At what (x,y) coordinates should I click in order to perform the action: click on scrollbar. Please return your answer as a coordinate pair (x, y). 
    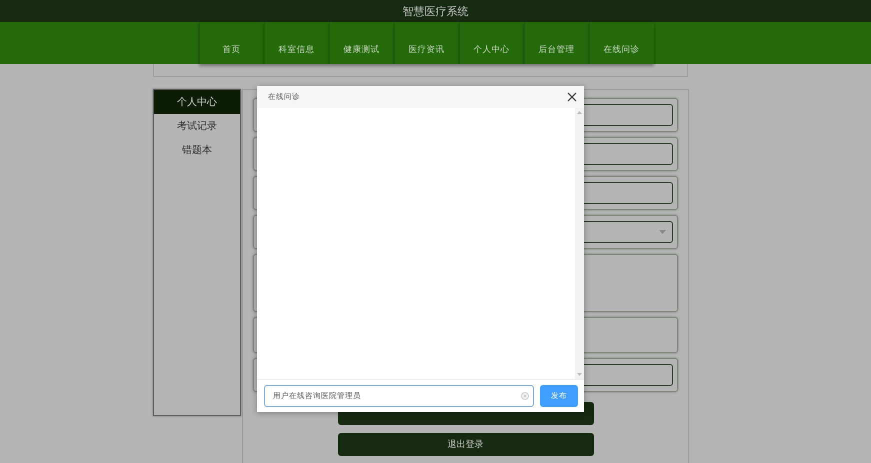
    Looking at the image, I should click on (579, 243).